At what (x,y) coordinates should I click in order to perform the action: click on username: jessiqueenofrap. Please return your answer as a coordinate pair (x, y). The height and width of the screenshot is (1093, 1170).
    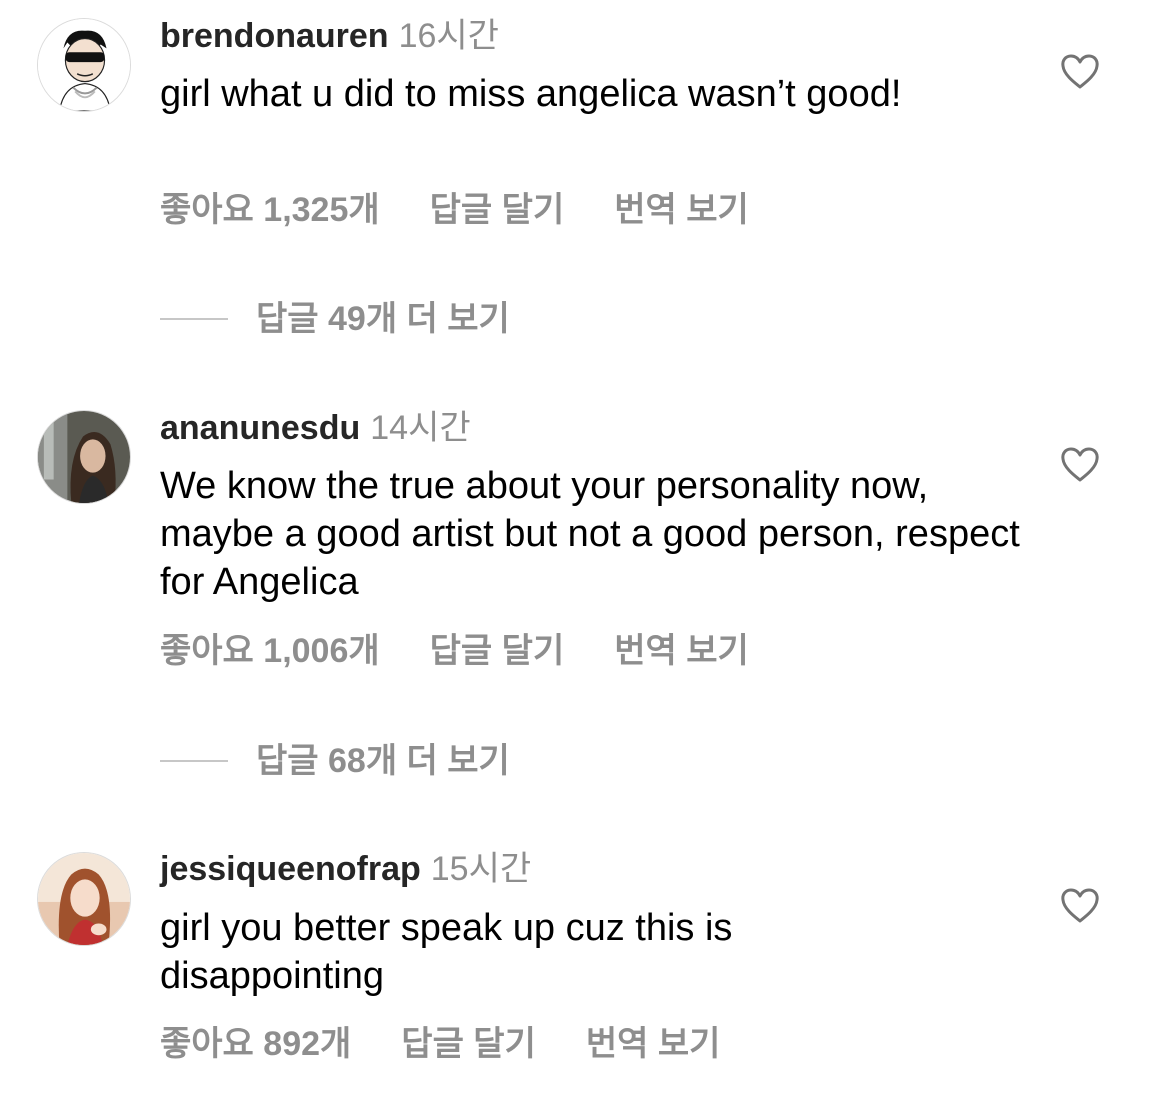
    Looking at the image, I should click on (290, 869).